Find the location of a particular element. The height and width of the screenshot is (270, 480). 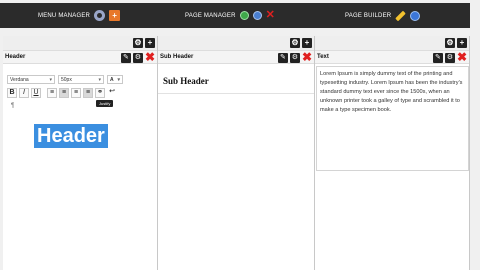

column-title: Text is located at coordinates (323, 57).